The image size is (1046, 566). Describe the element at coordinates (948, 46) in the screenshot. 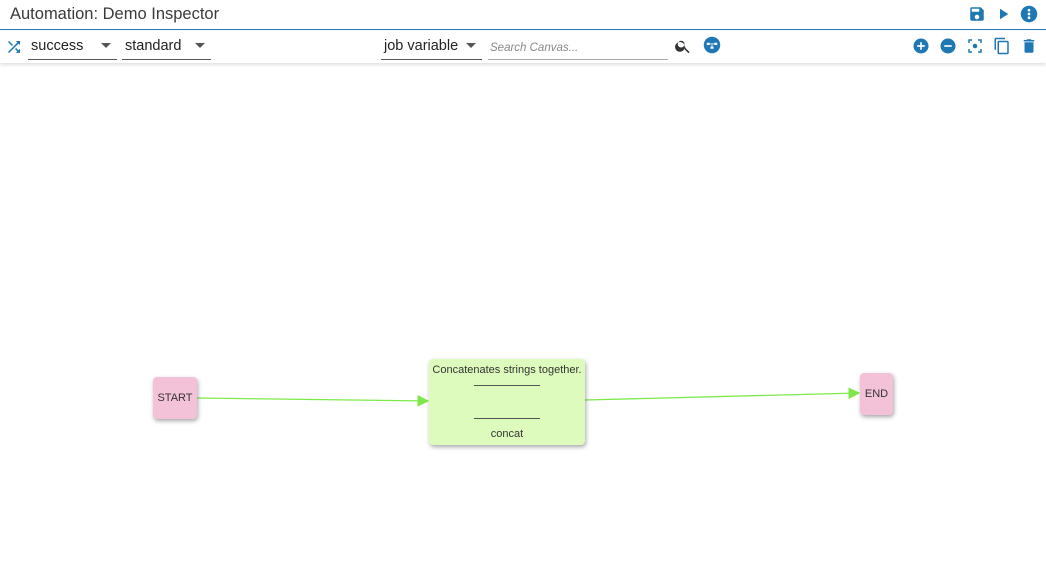

I see `zoom-out-icon` at that location.